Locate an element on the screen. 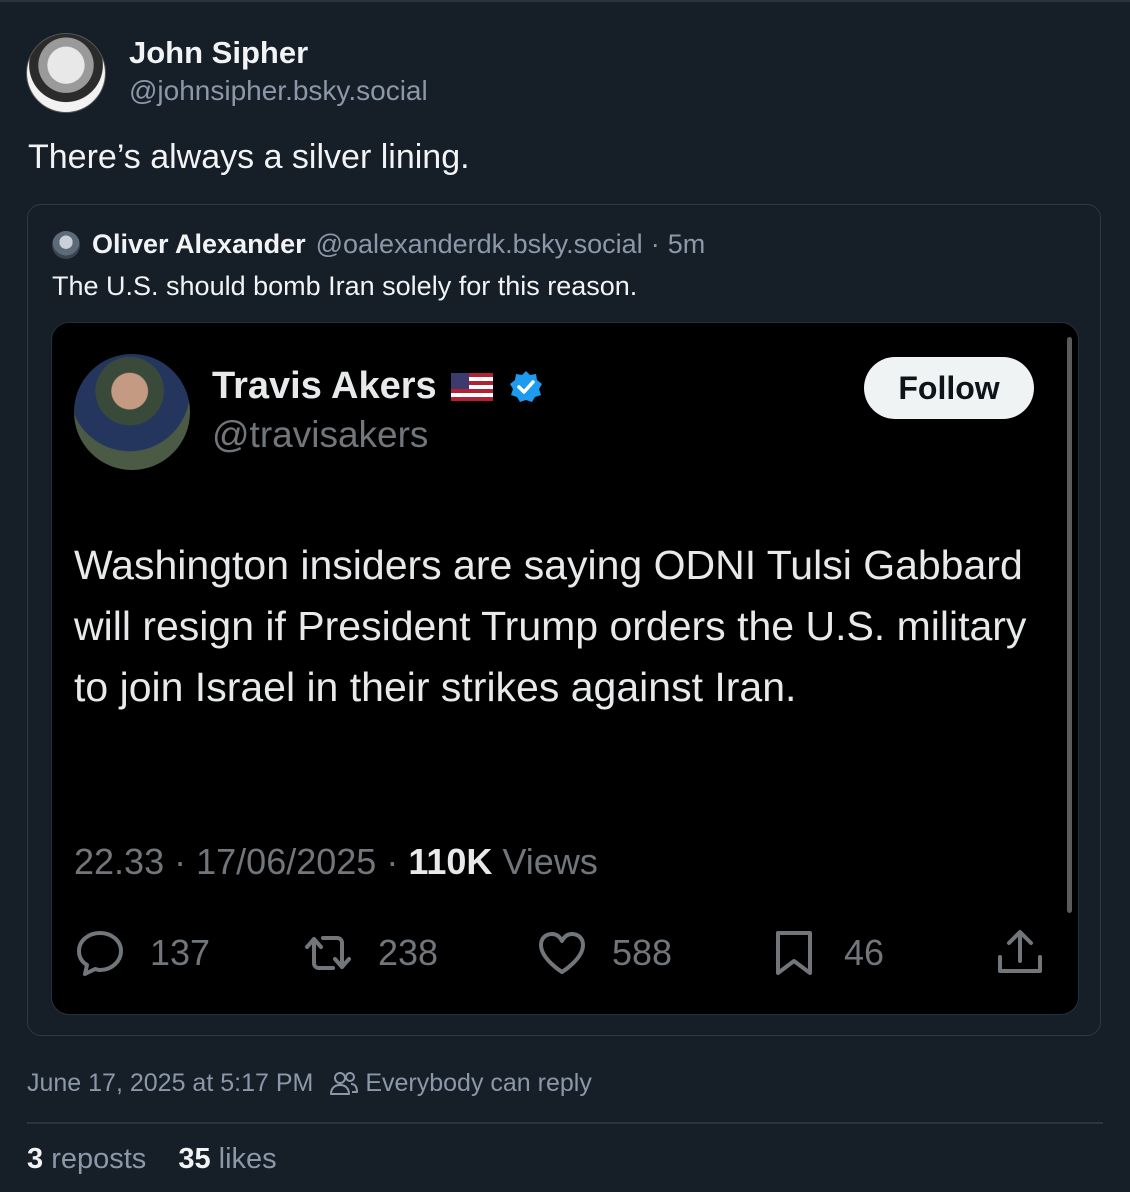 Image resolution: width=1130 pixels, height=1192 pixels. tweet-share-stat is located at coordinates (1020, 953).